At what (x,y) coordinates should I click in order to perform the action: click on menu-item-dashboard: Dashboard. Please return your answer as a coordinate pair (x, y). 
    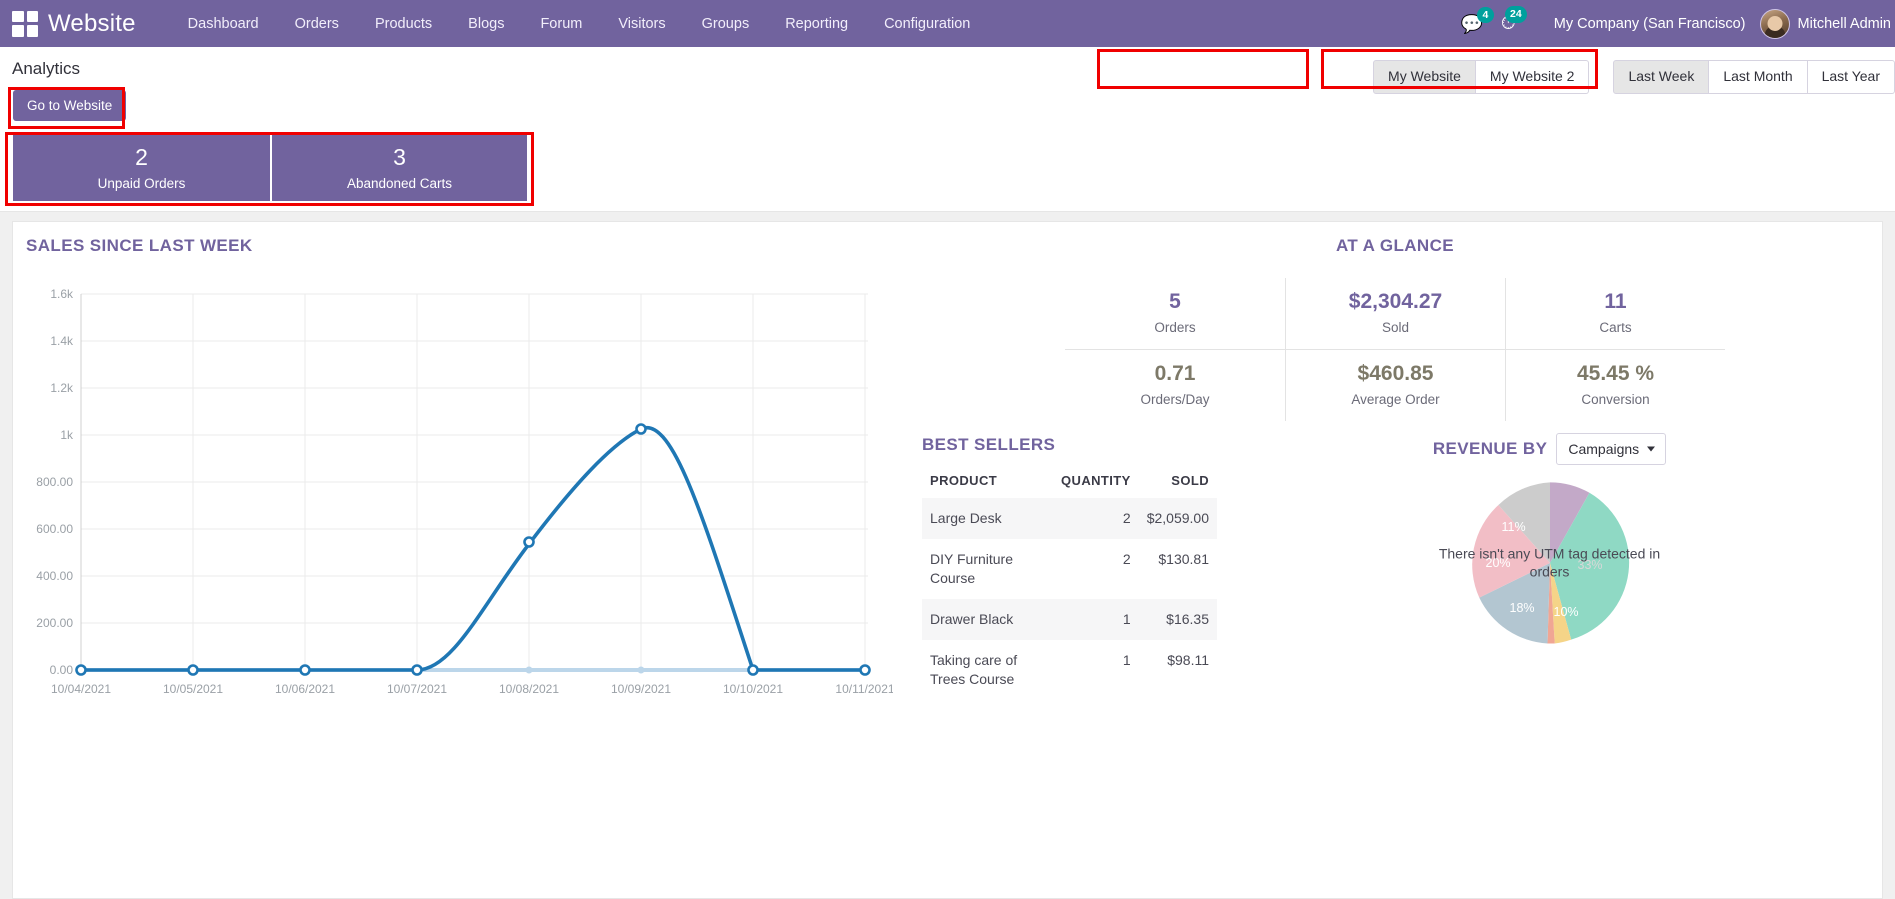
    Looking at the image, I should click on (223, 24).